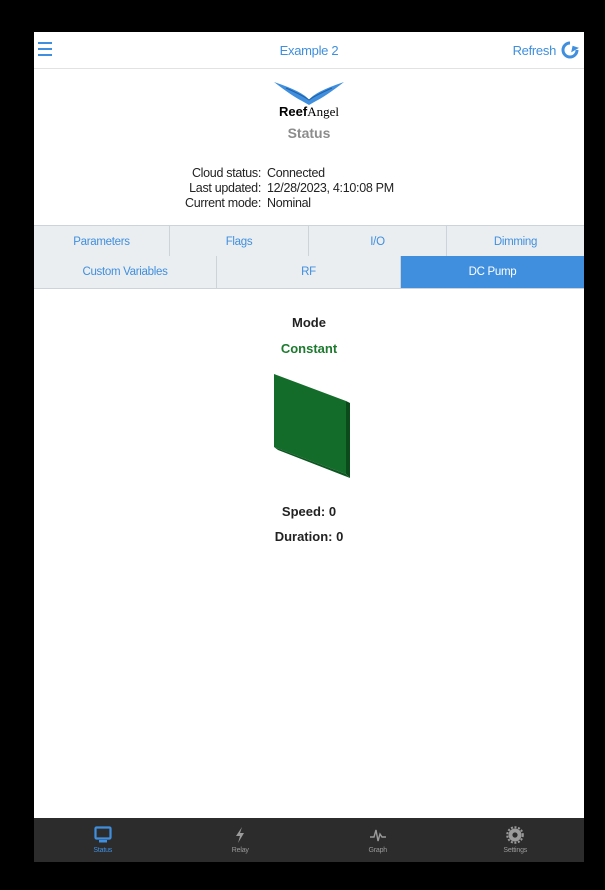  What do you see at coordinates (240, 850) in the screenshot?
I see `nav-relay-label: Relay` at bounding box center [240, 850].